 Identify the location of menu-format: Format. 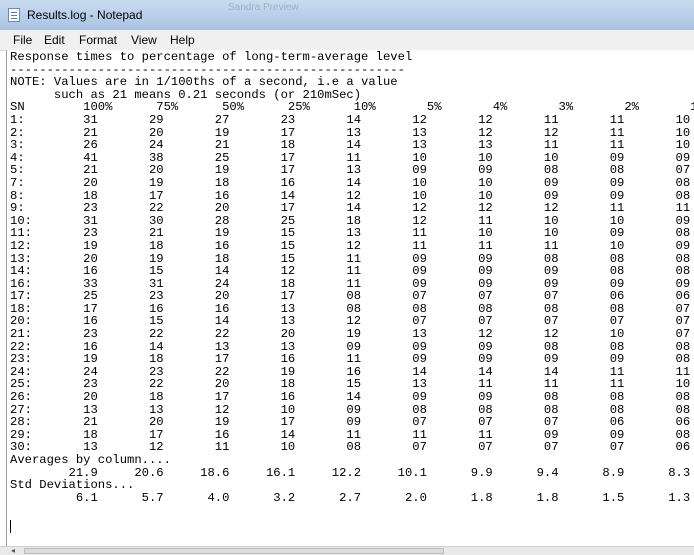
(98, 40).